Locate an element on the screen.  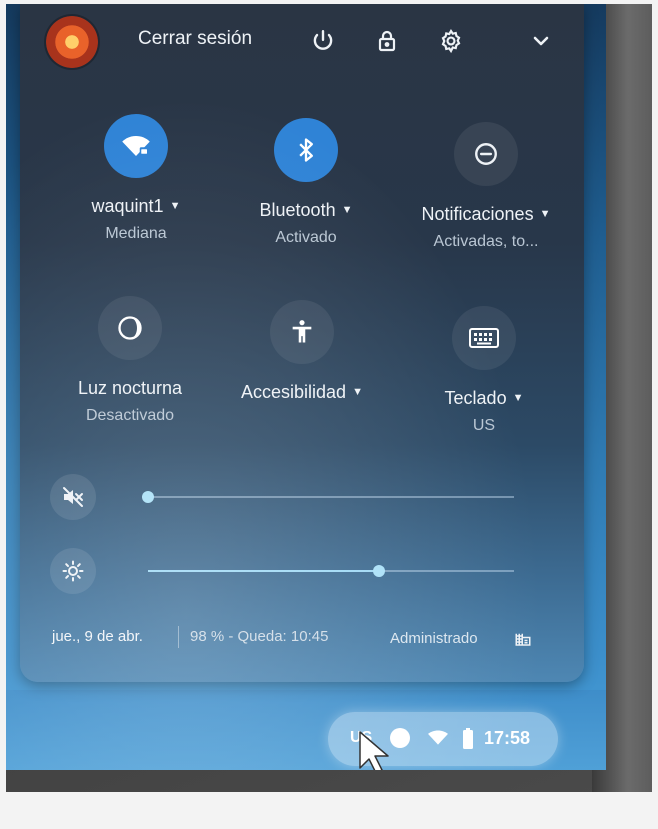
managed-label: Administrado is located at coordinates (434, 638).